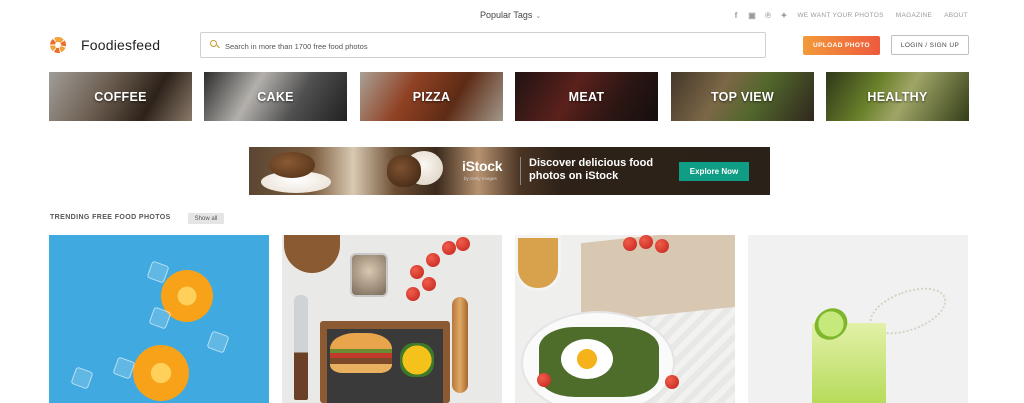  What do you see at coordinates (58, 45) in the screenshot?
I see `logo-icon` at bounding box center [58, 45].